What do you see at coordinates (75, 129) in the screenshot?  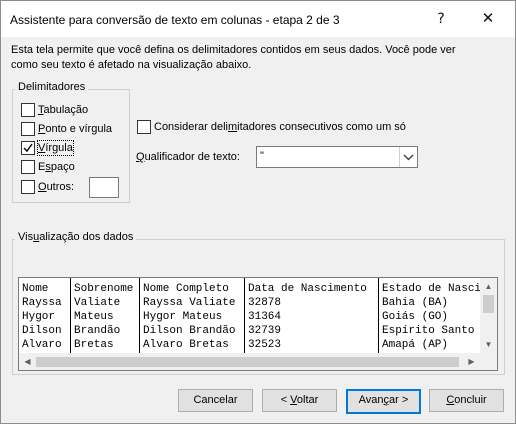 I see `semicolon-label: Ponto e vírgula` at bounding box center [75, 129].